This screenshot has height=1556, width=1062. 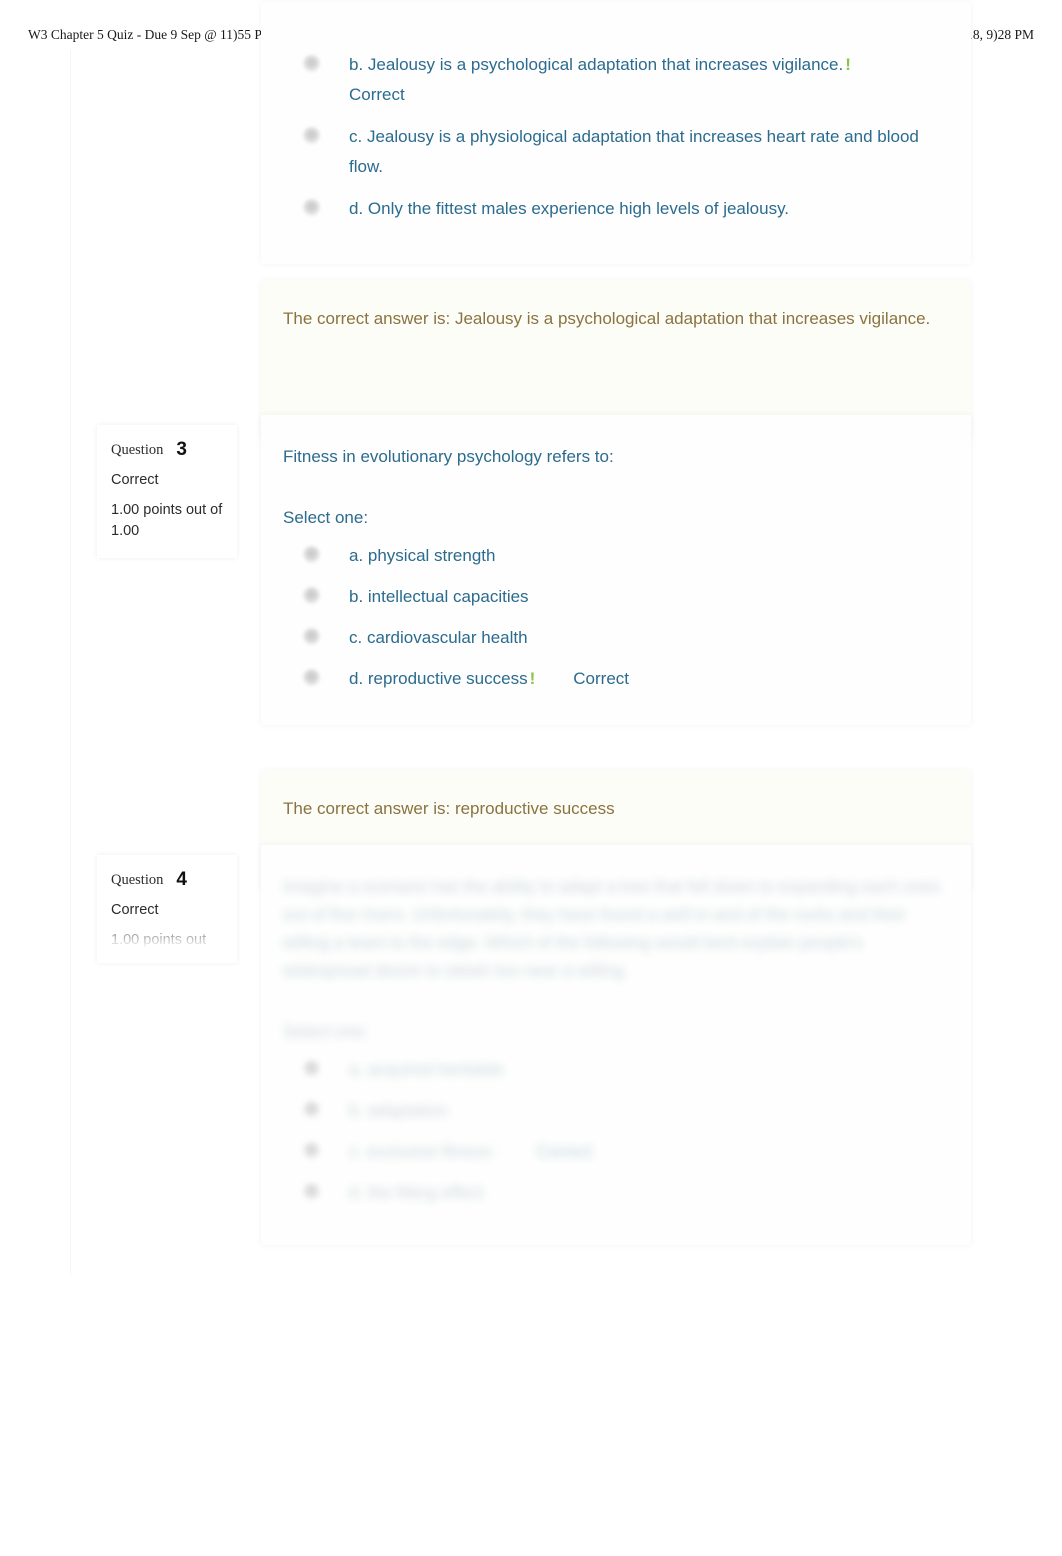 What do you see at coordinates (601, 678) in the screenshot?
I see `answer-option-d-marker: Correct` at bounding box center [601, 678].